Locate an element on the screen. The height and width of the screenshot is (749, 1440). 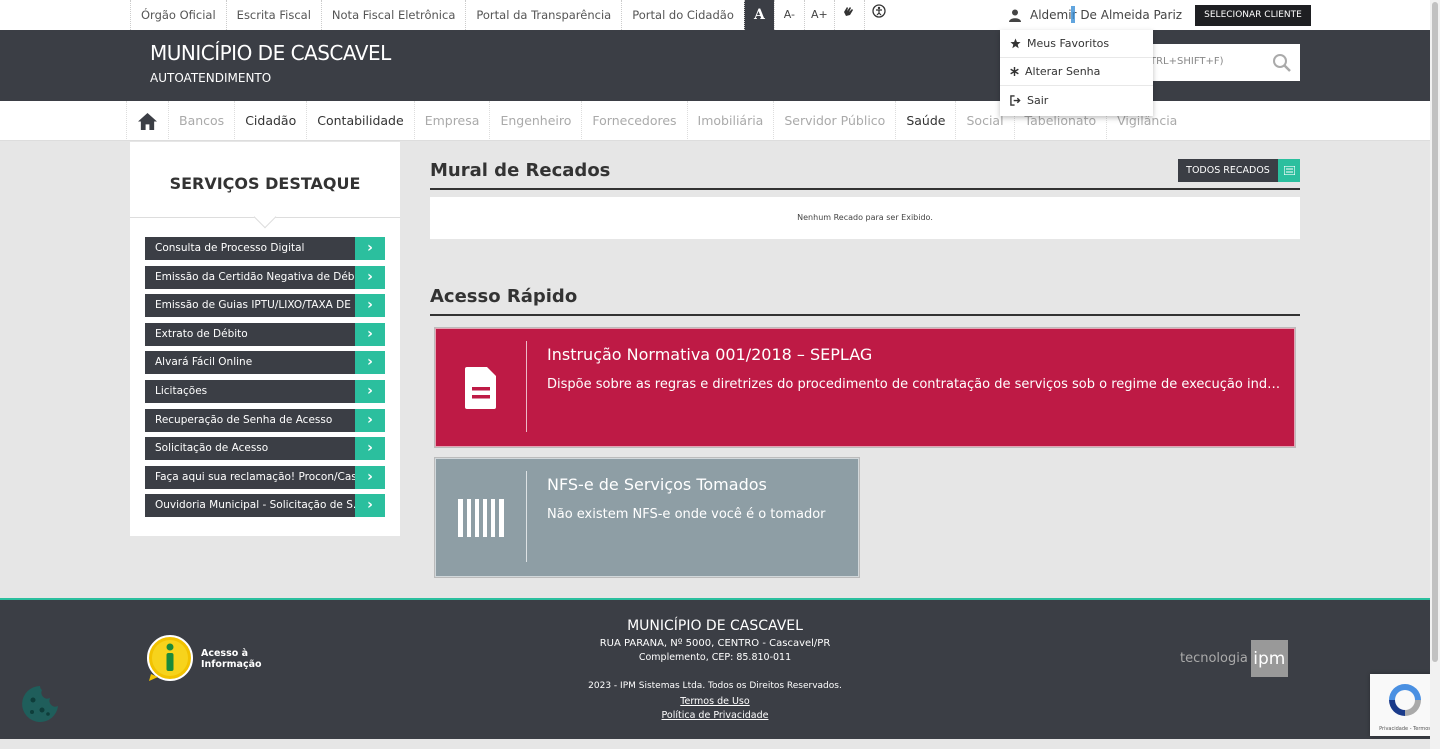
font-decrease-button: A- is located at coordinates (788, 15).